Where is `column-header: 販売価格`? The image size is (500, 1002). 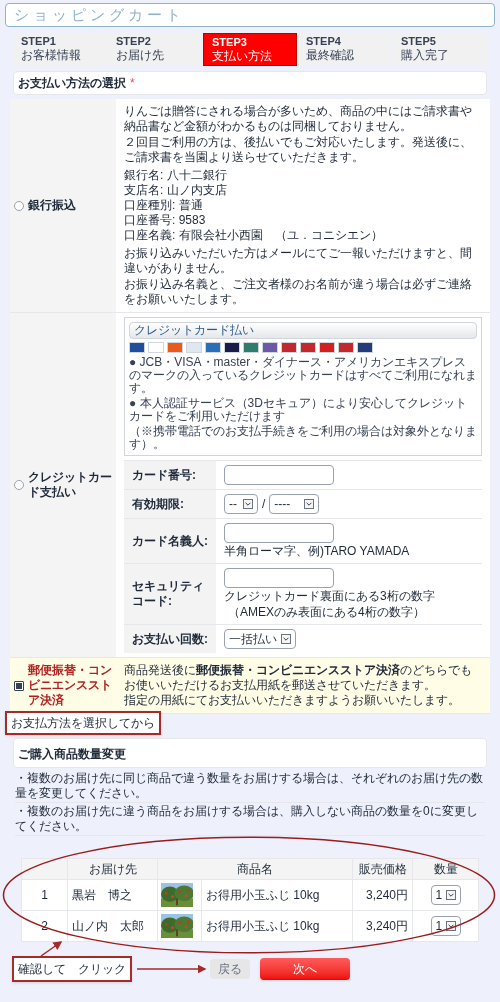 column-header: 販売価格 is located at coordinates (382, 869).